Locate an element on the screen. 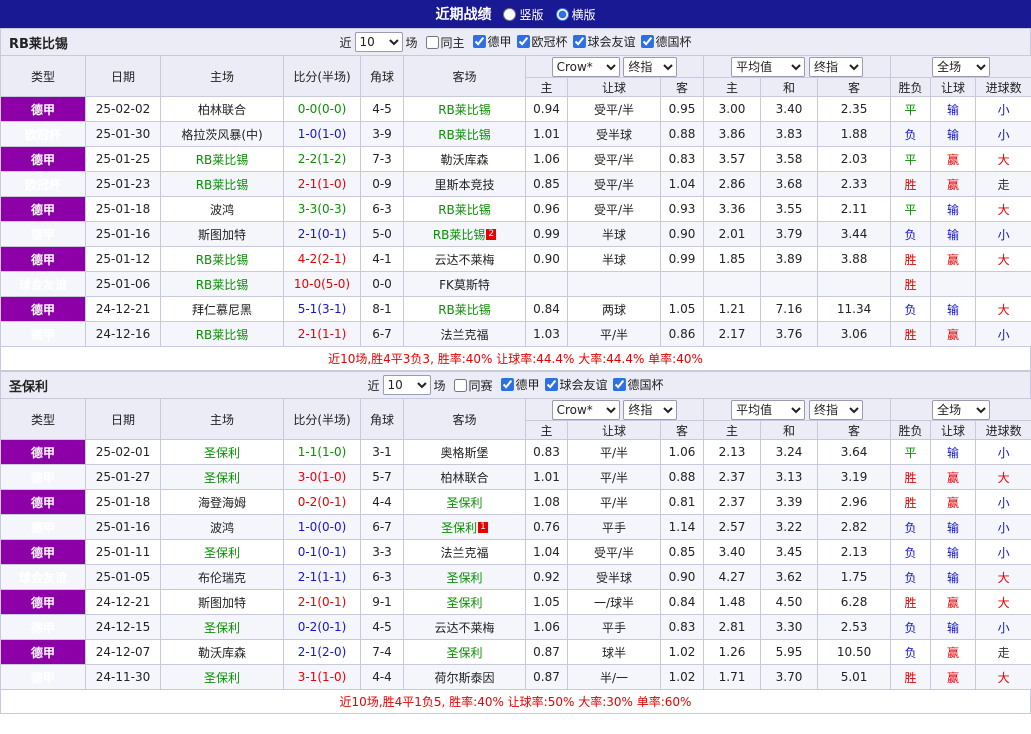  league-badge: 德甲 is located at coordinates (43, 109).